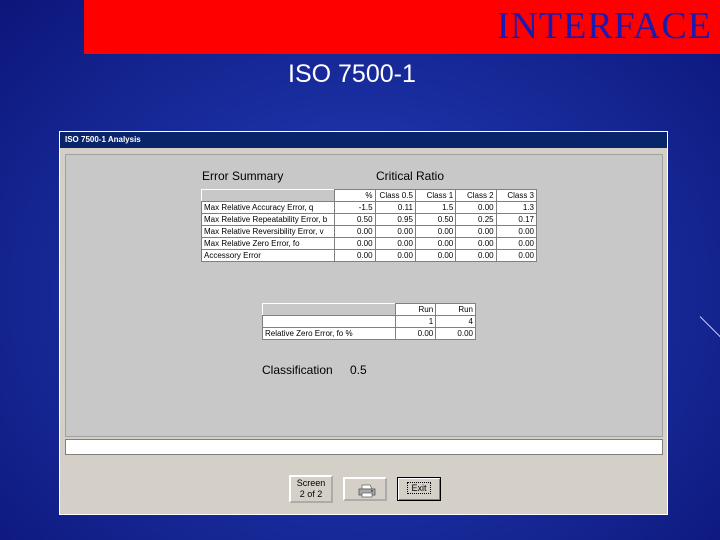  What do you see at coordinates (435, 195) in the screenshot?
I see `column-header: Class 1` at bounding box center [435, 195].